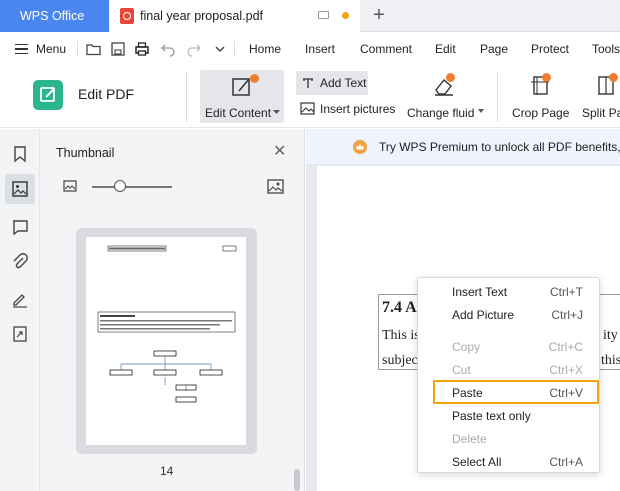  I want to click on menu-home: Home, so click(265, 49).